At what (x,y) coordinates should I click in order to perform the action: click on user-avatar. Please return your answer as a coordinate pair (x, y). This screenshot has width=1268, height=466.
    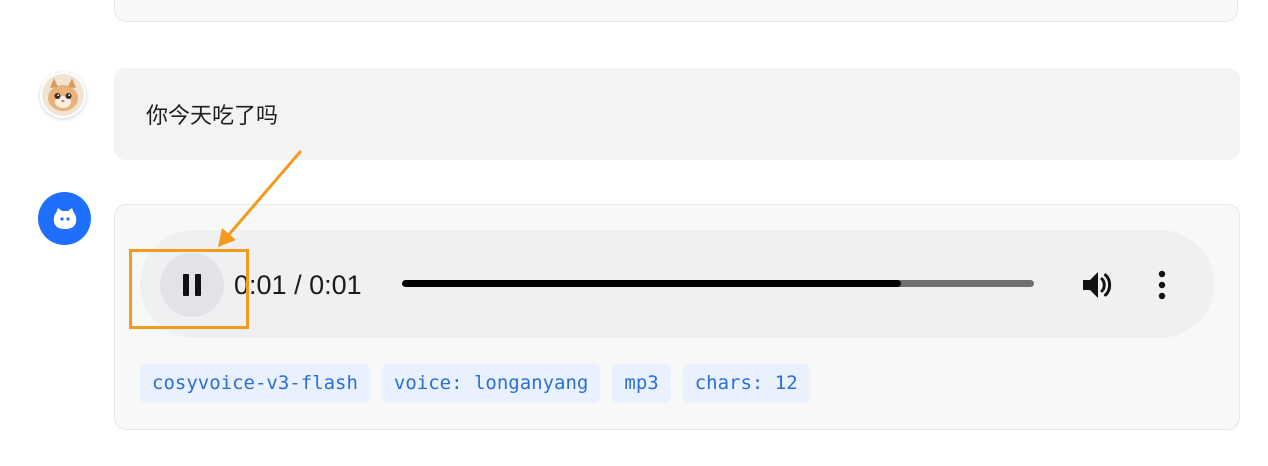
    Looking at the image, I should click on (63, 95).